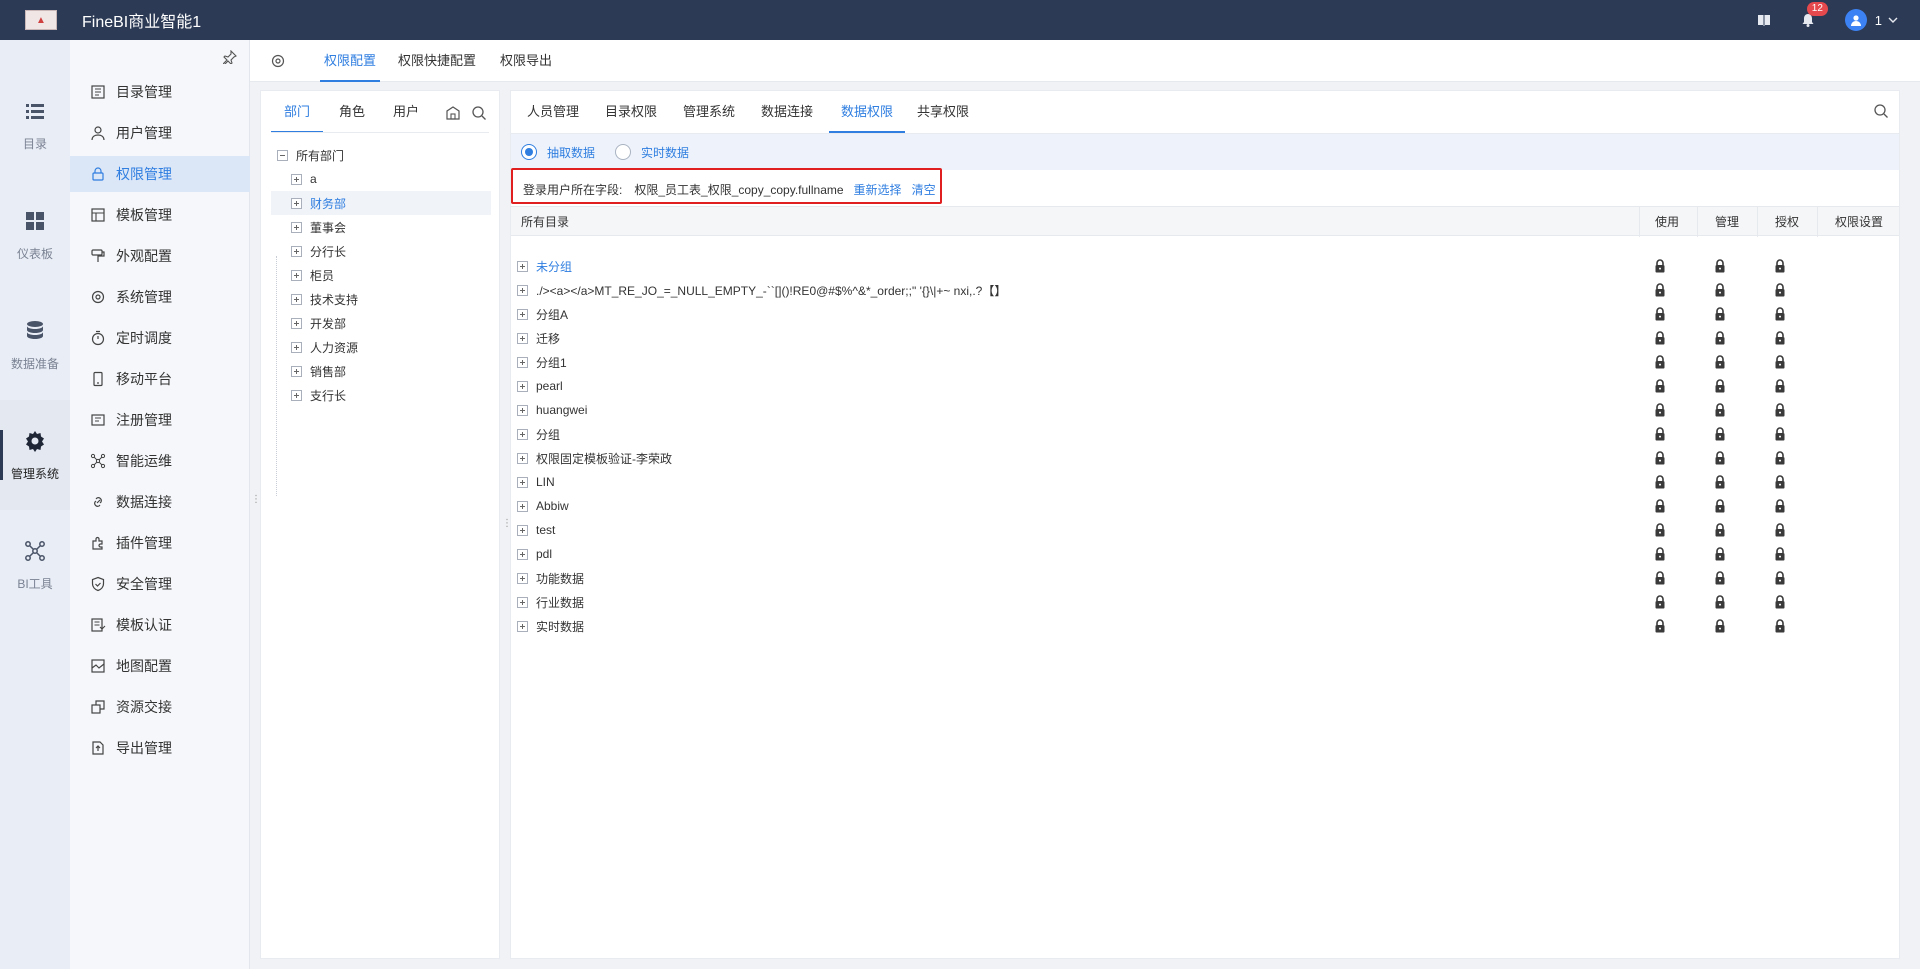 The height and width of the screenshot is (969, 1920). I want to click on org-structure-icon, so click(453, 113).